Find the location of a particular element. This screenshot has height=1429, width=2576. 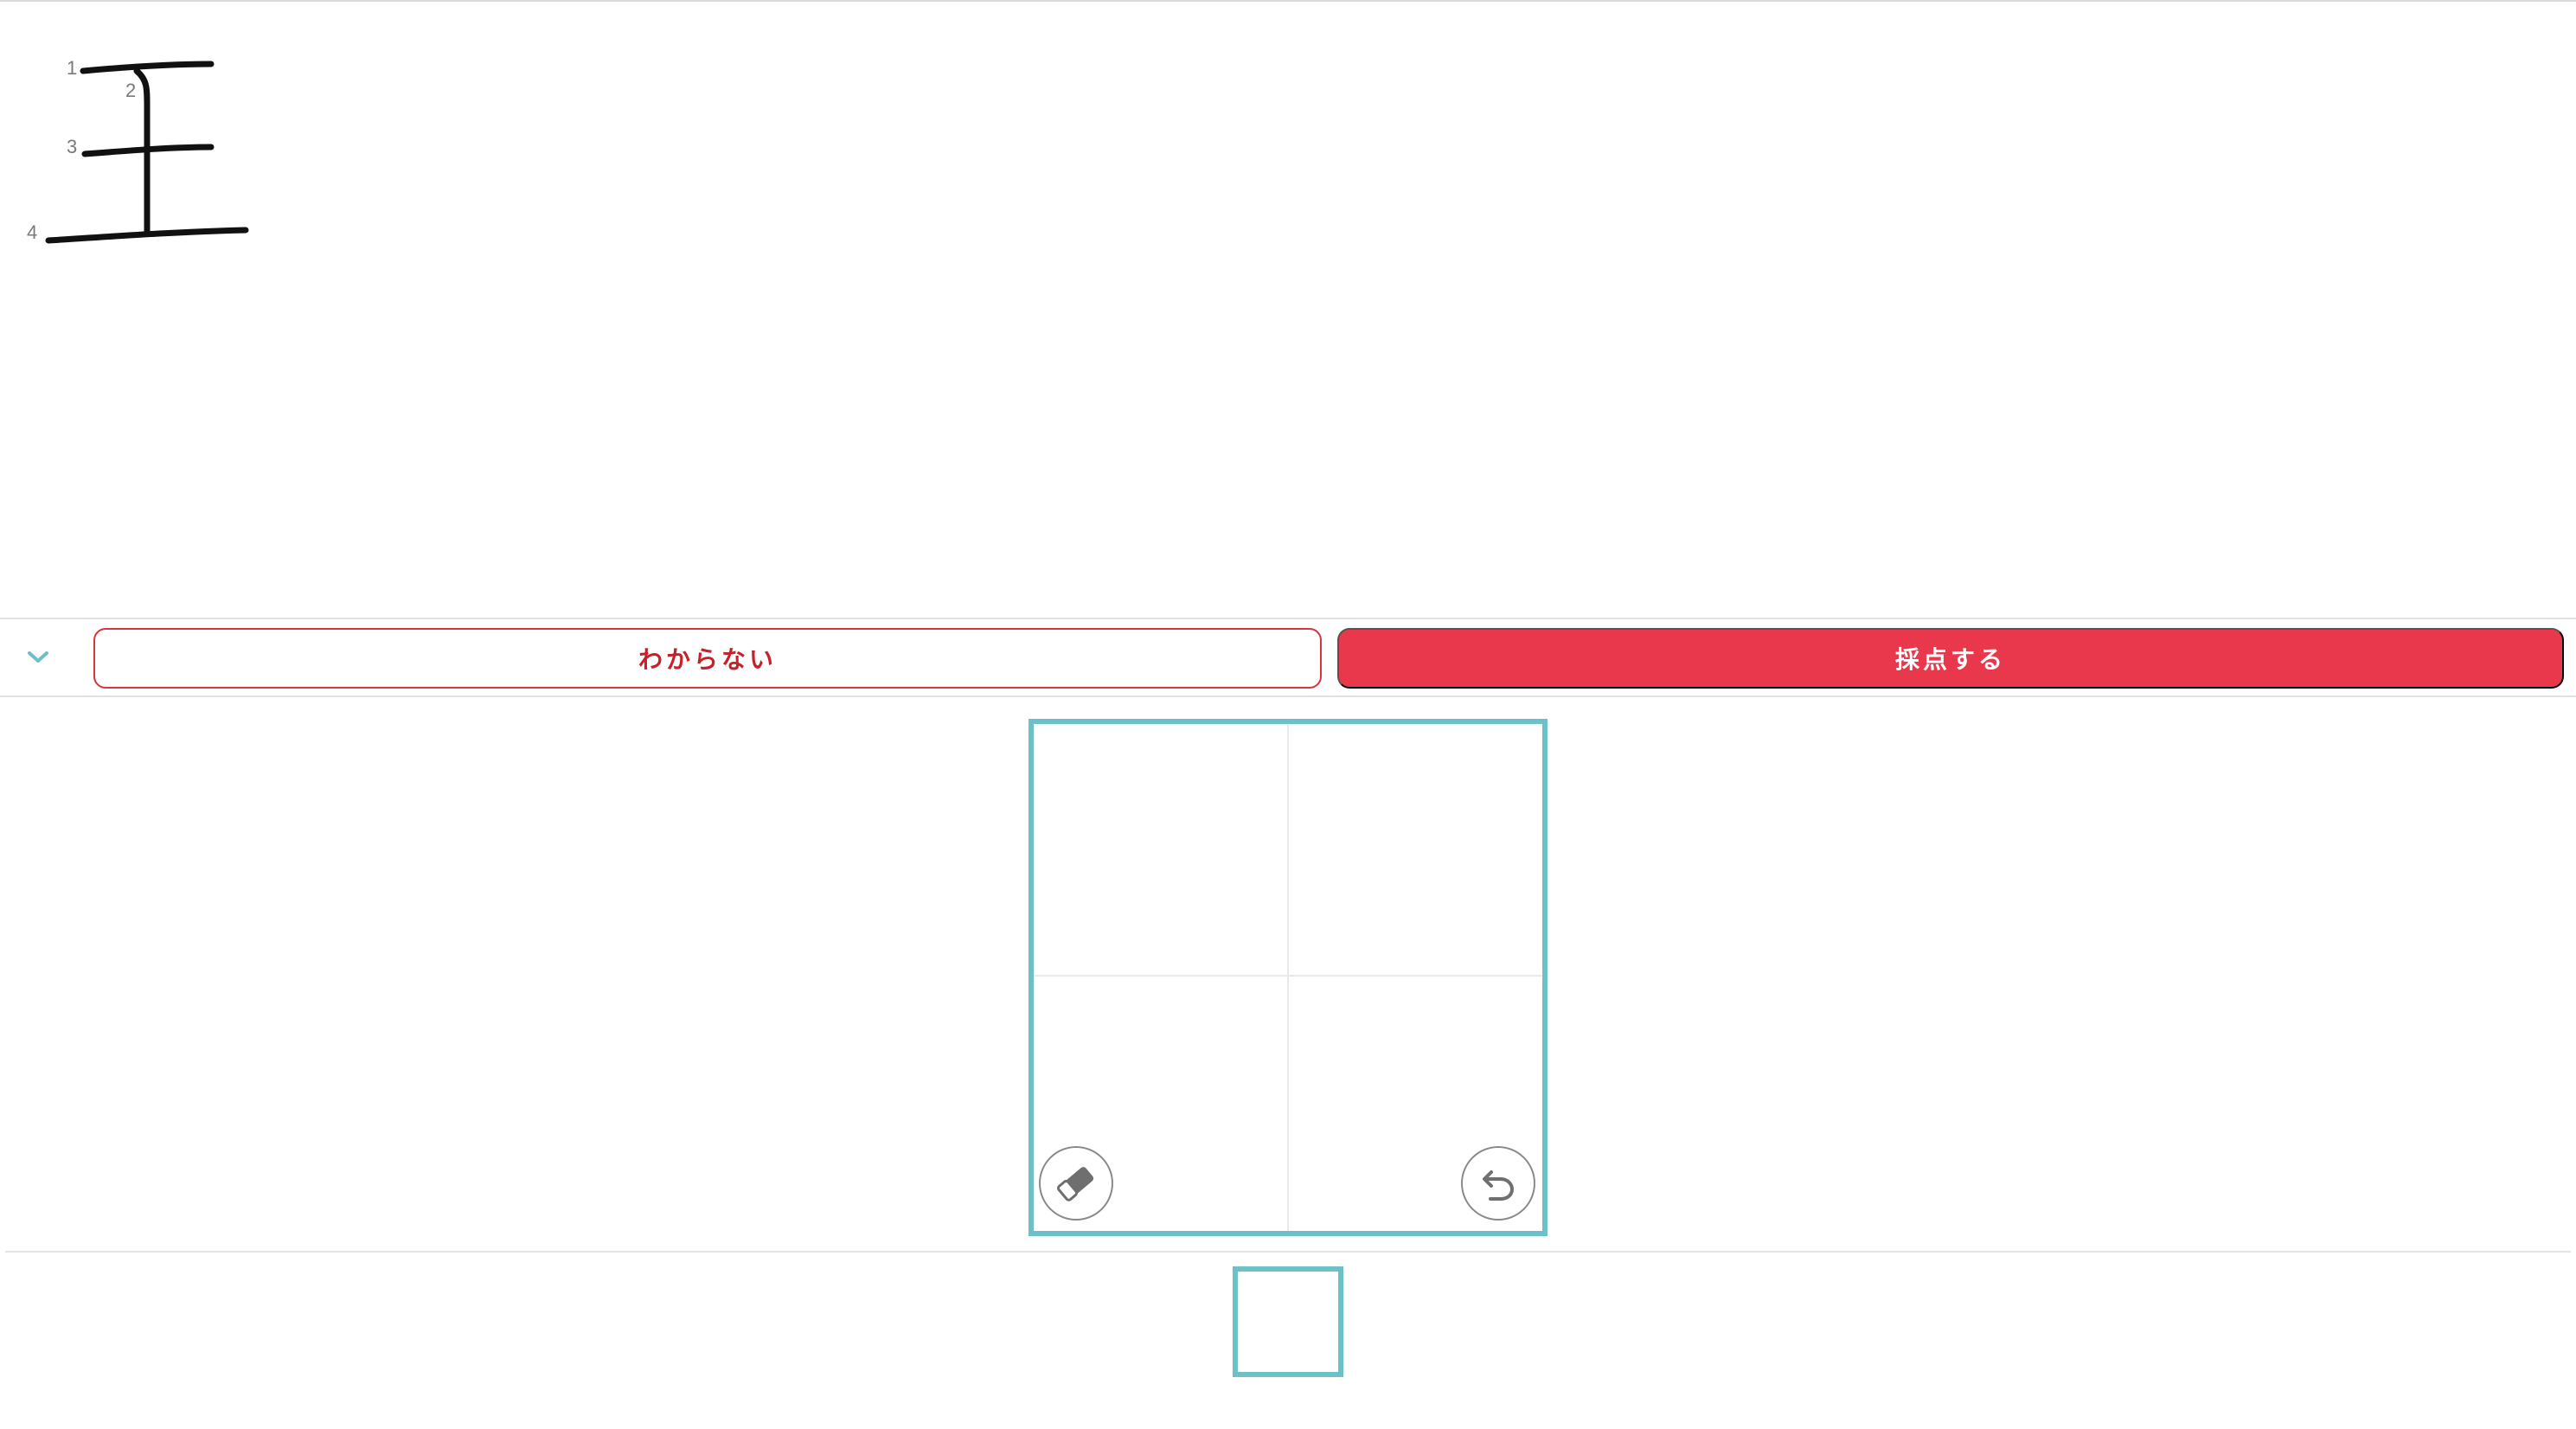

collapse-button is located at coordinates (38, 657).